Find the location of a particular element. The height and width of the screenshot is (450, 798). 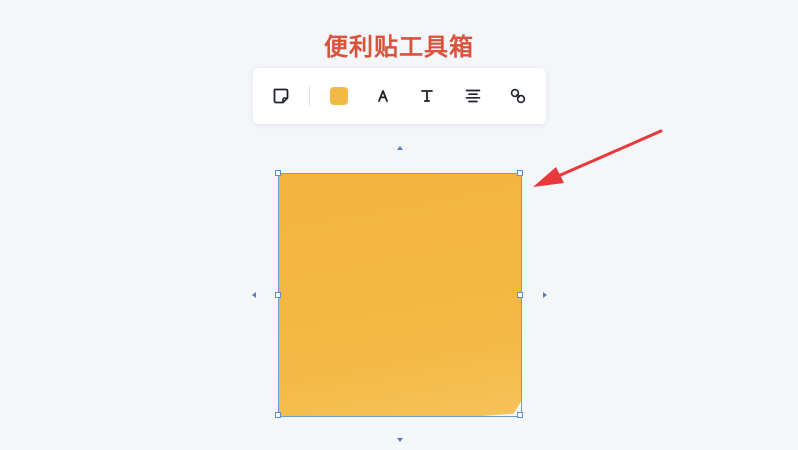

connector-handle-bottom is located at coordinates (400, 440).